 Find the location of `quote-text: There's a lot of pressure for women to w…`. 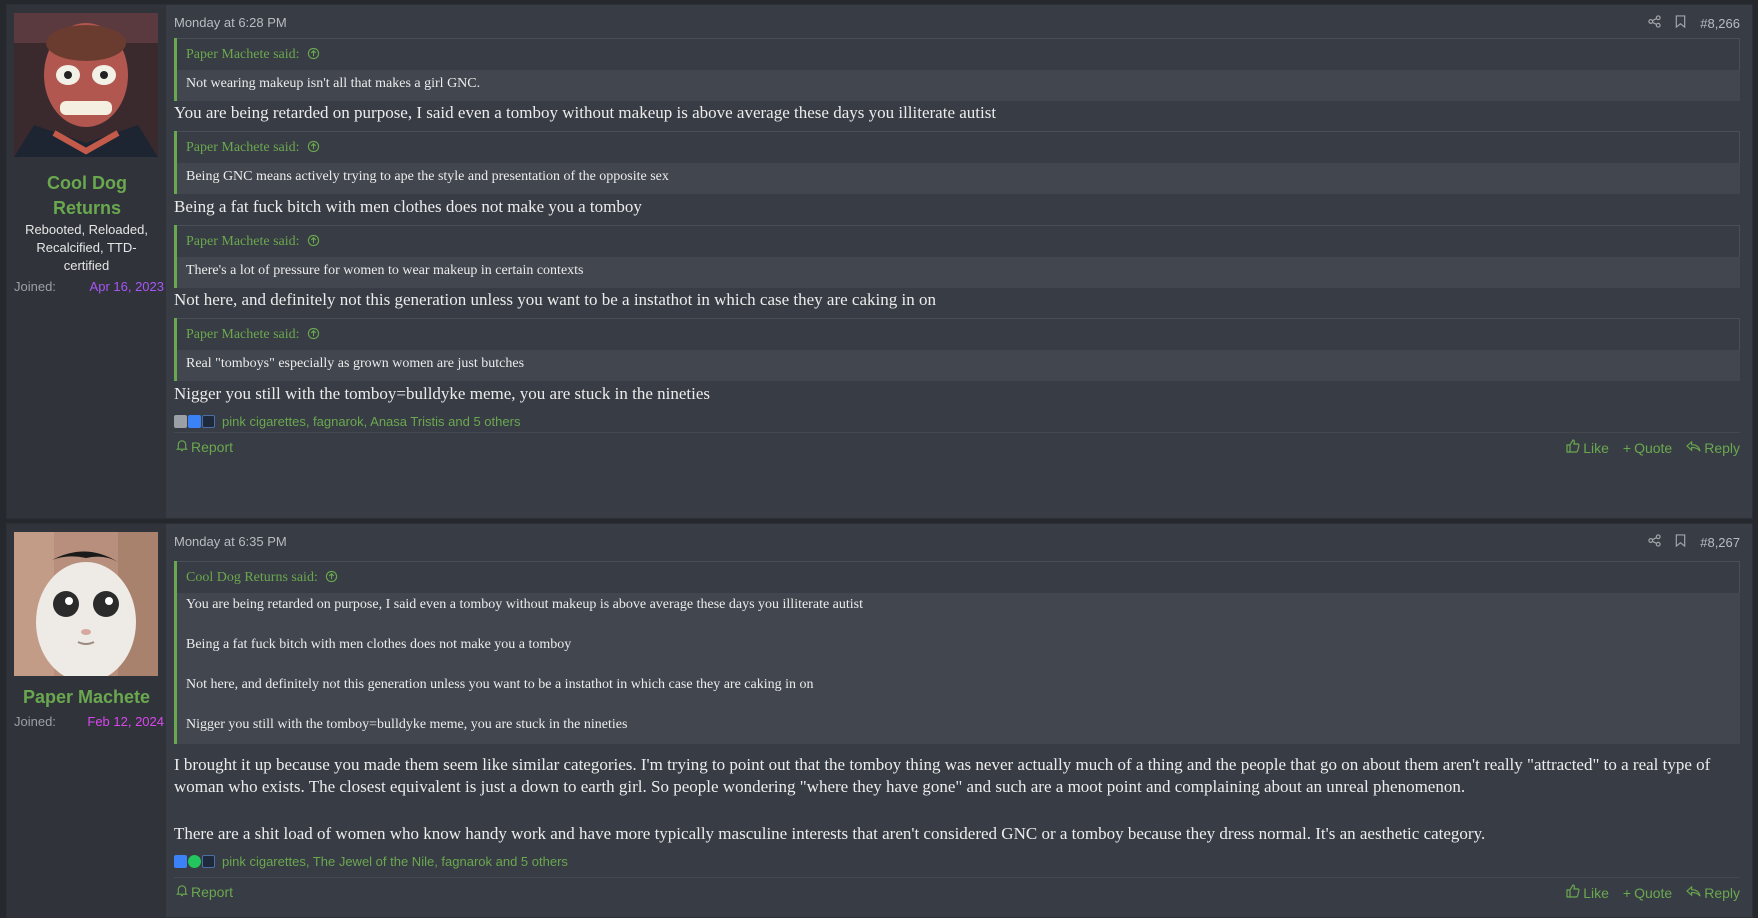

quote-text: There's a lot of pressure for women to w… is located at coordinates (385, 270).